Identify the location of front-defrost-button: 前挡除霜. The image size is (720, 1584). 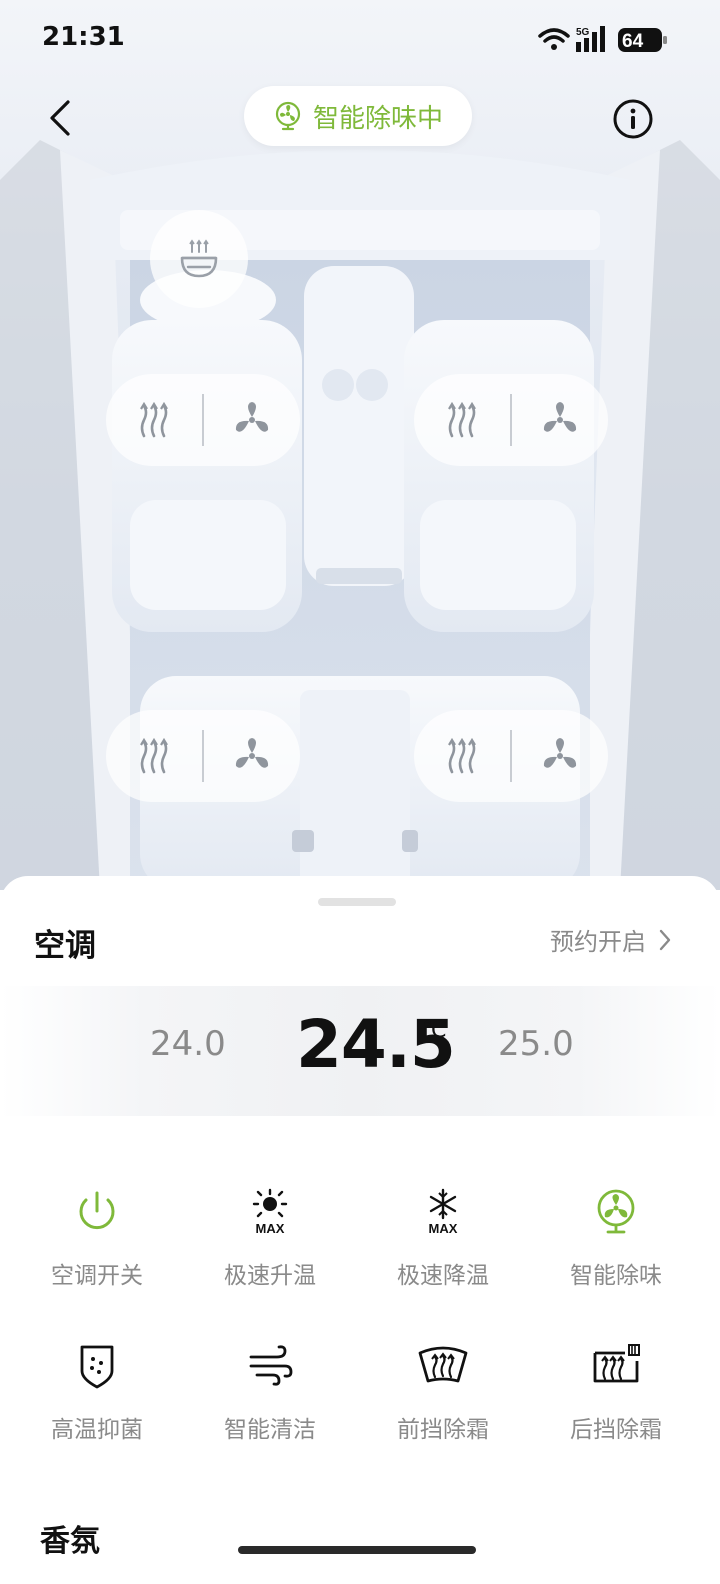
(443, 1391).